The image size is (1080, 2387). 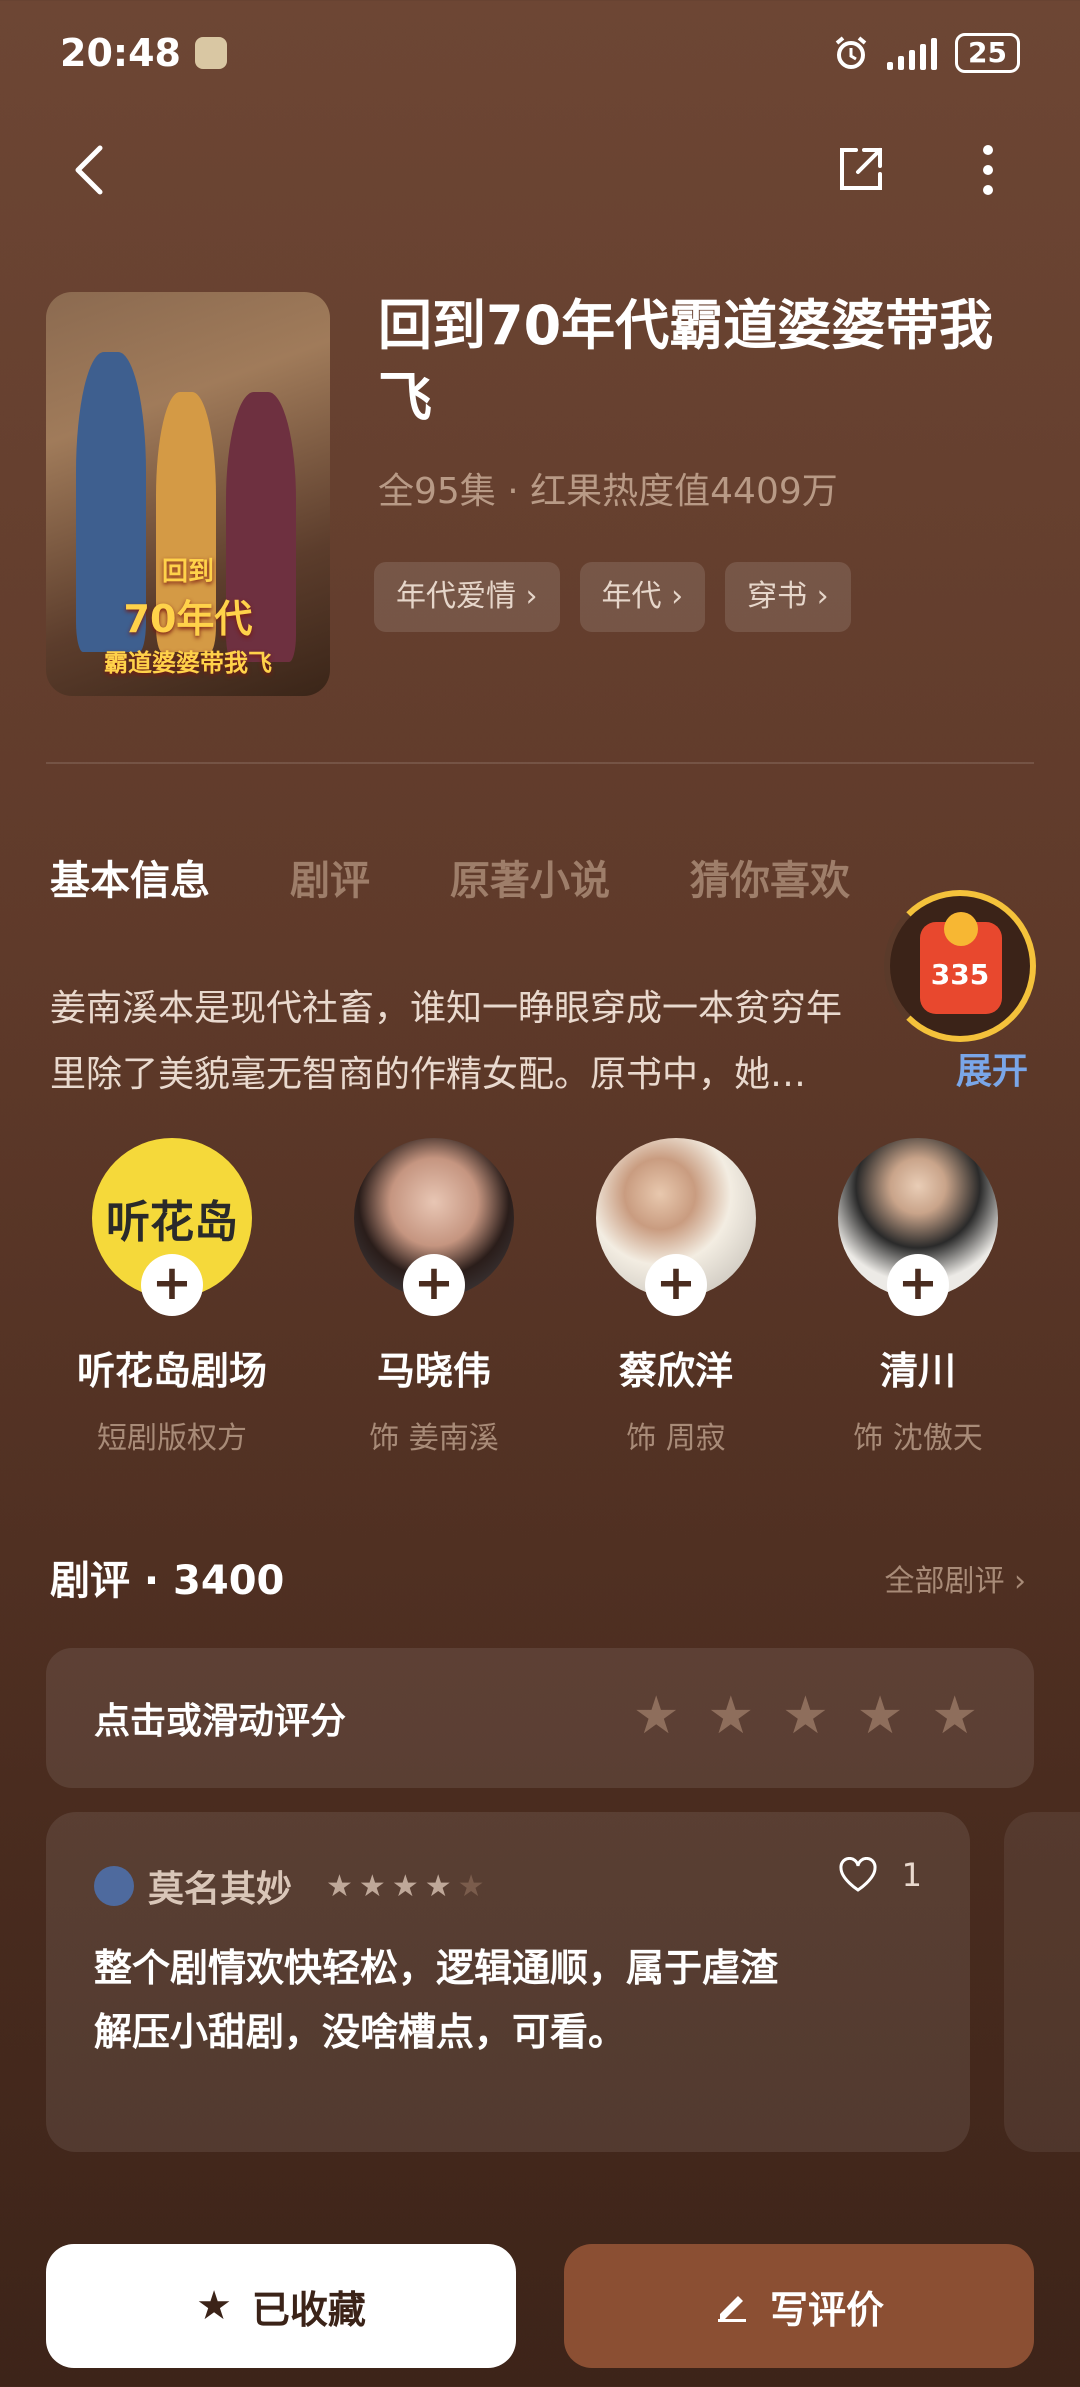 What do you see at coordinates (446, 1008) in the screenshot?
I see `description-line: 姜南溪本是现代社畜，谁知一睁眼穿成一本贫穷年` at bounding box center [446, 1008].